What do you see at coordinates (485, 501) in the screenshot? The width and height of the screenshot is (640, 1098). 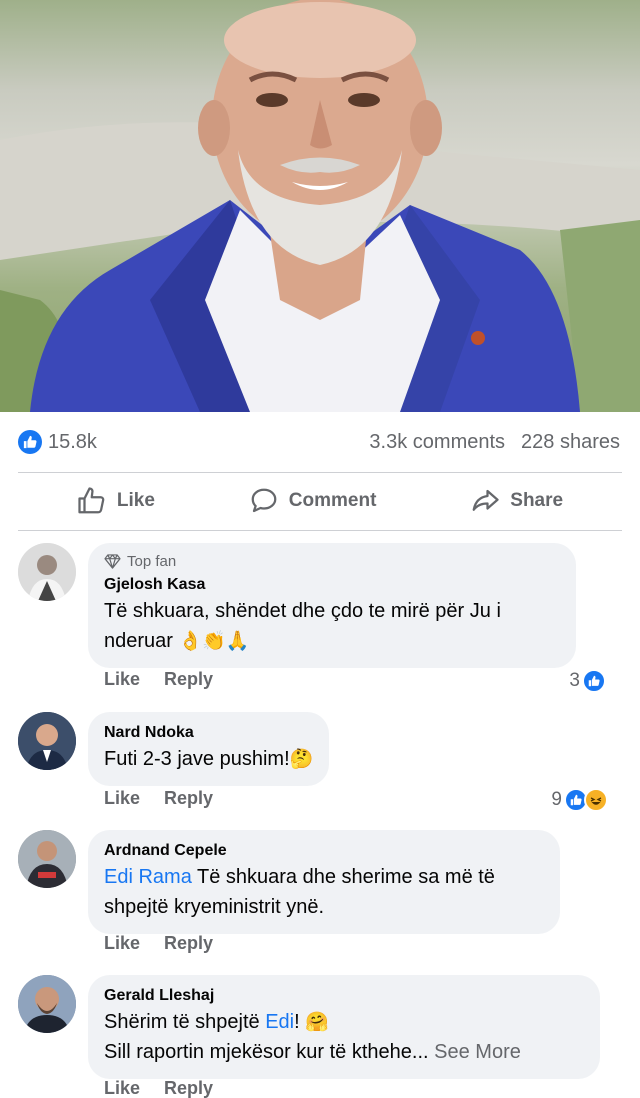 I see `share-arrow-icon` at bounding box center [485, 501].